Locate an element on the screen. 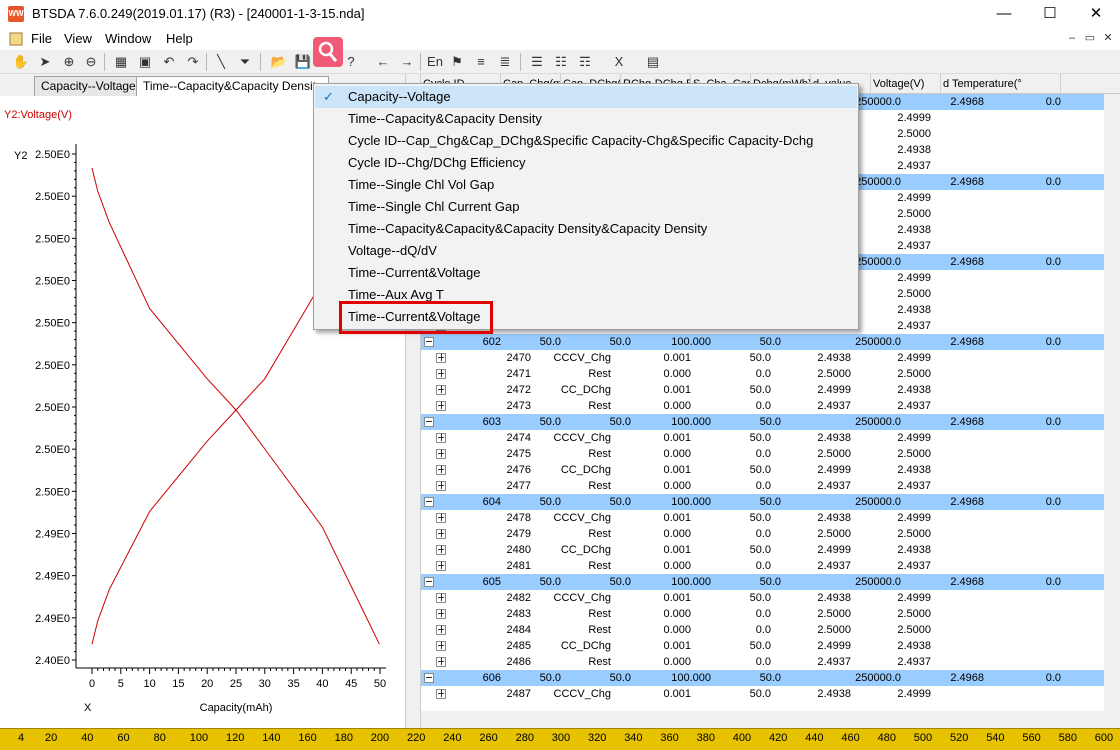 The height and width of the screenshot is (750, 1120). list-icon: ≡ is located at coordinates (481, 62).